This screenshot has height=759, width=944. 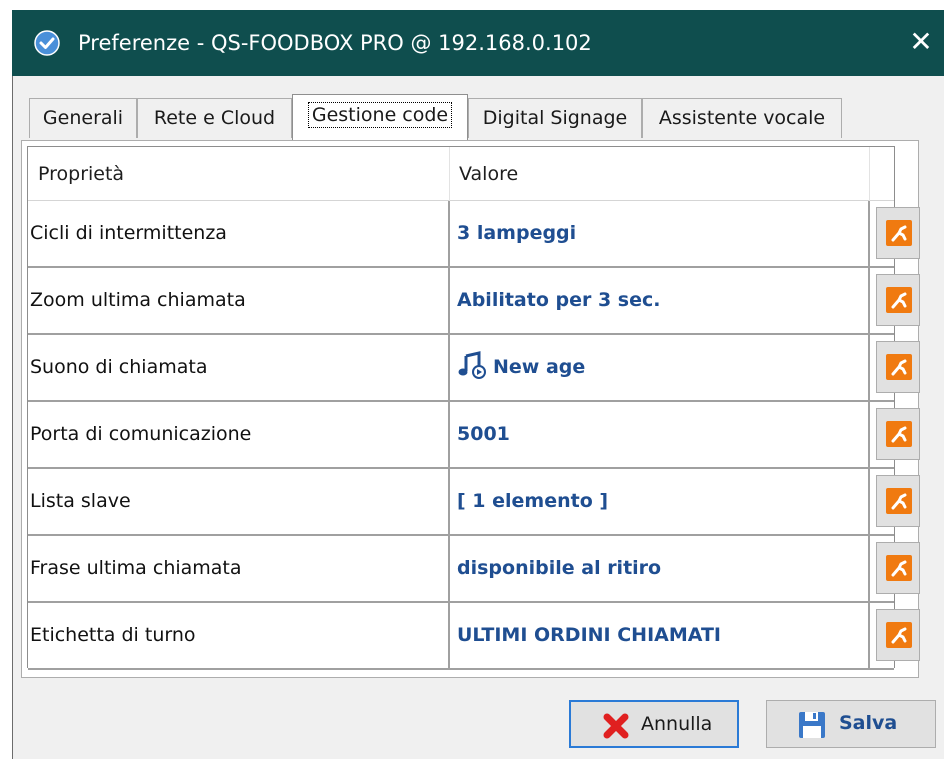 I want to click on tab-label: Rete e Cloud, so click(x=214, y=118).